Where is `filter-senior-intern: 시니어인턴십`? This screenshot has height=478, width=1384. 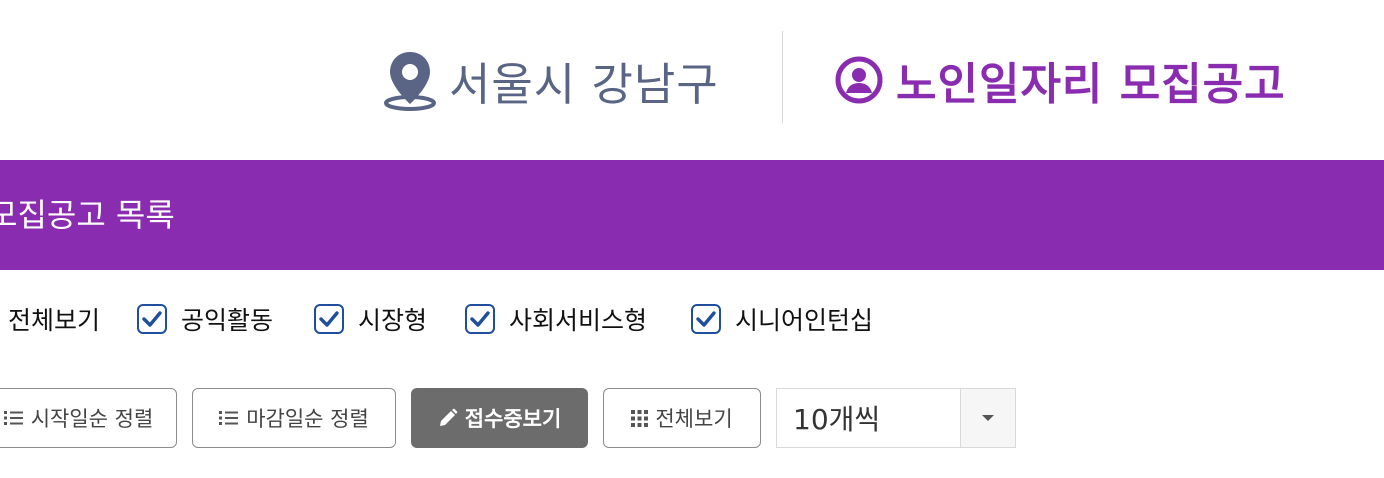
filter-senior-intern: 시니어인턴십 is located at coordinates (782, 319).